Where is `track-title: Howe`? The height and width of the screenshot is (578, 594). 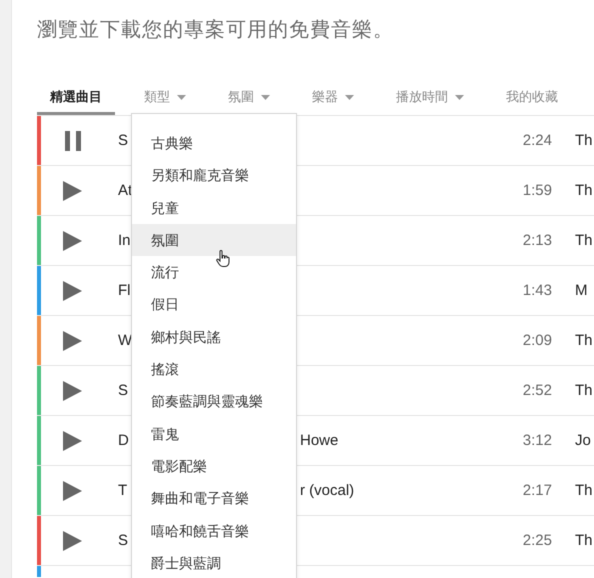 track-title: Howe is located at coordinates (319, 440).